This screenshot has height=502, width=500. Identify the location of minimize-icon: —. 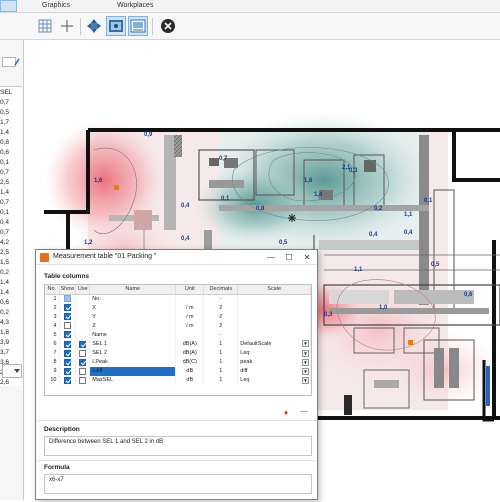
(271, 257).